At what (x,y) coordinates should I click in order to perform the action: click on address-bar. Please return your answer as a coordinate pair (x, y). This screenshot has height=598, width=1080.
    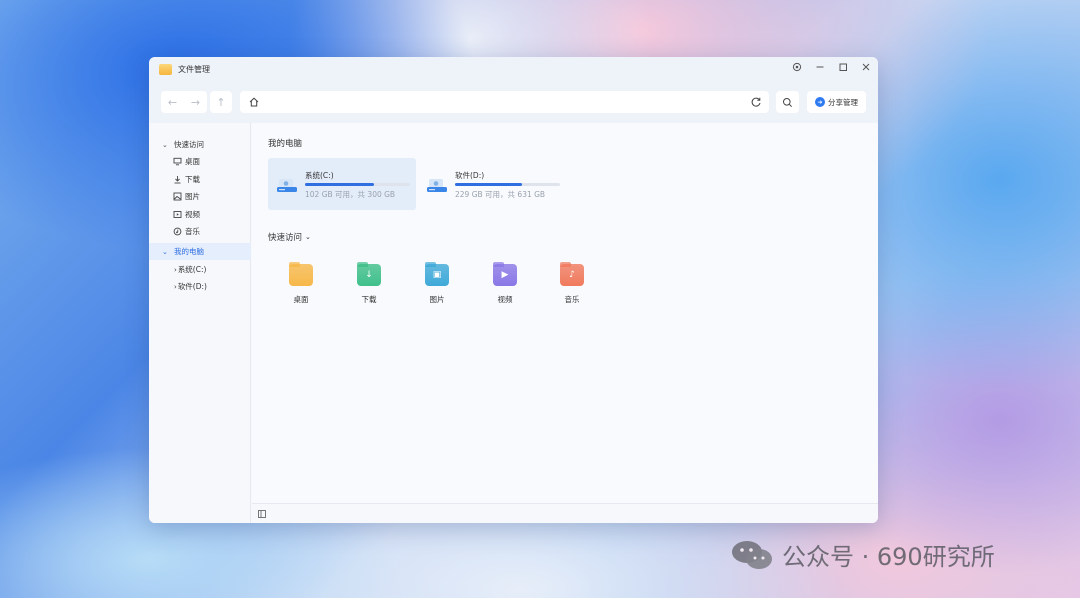
    Looking at the image, I should click on (504, 102).